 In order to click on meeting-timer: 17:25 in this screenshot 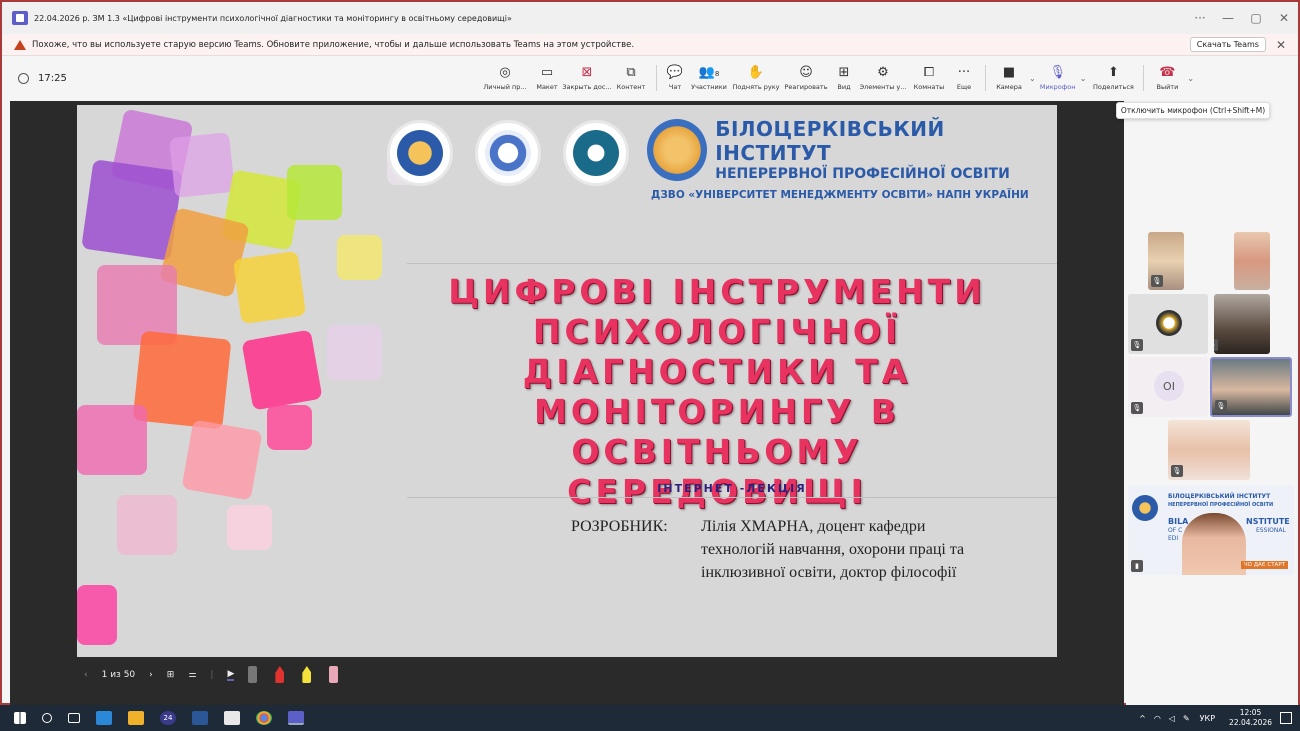, I will do `click(248, 78)`.